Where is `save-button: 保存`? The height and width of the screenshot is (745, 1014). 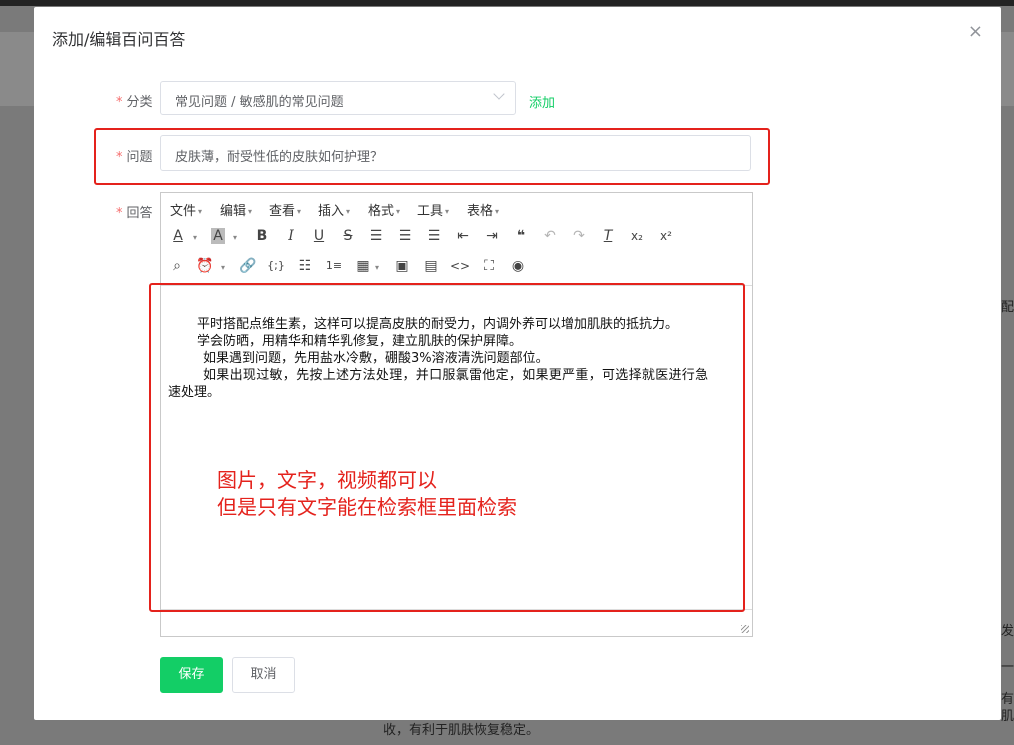 save-button: 保存 is located at coordinates (191, 675).